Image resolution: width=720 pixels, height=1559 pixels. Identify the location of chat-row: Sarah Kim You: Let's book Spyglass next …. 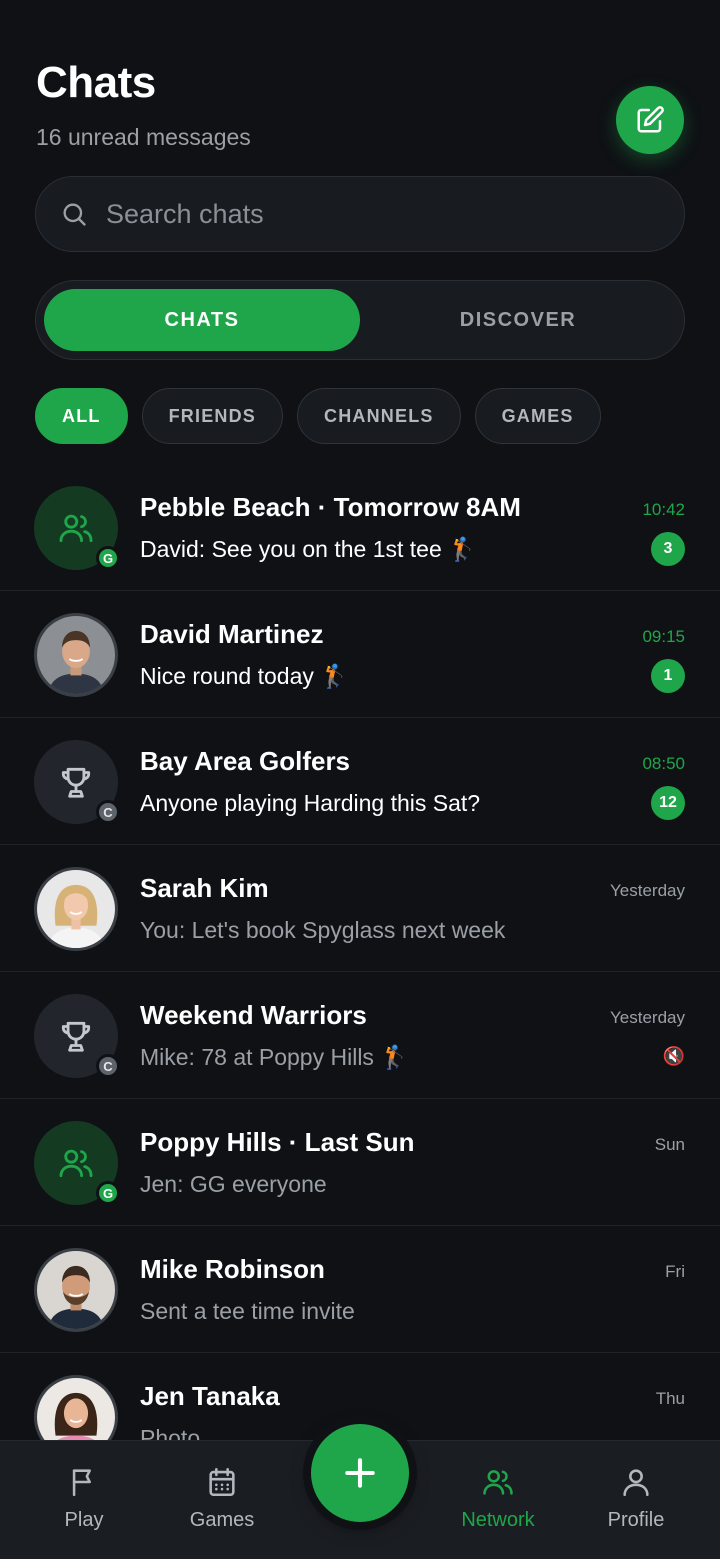
(360, 908).